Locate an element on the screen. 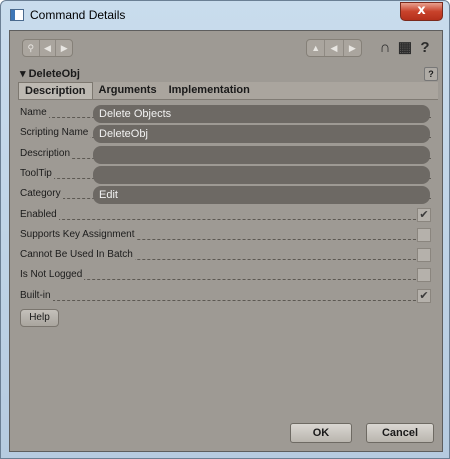 Image resolution: width=450 pixels, height=459 pixels. command-header-title: ▾ DeleteObj is located at coordinates (50, 73).